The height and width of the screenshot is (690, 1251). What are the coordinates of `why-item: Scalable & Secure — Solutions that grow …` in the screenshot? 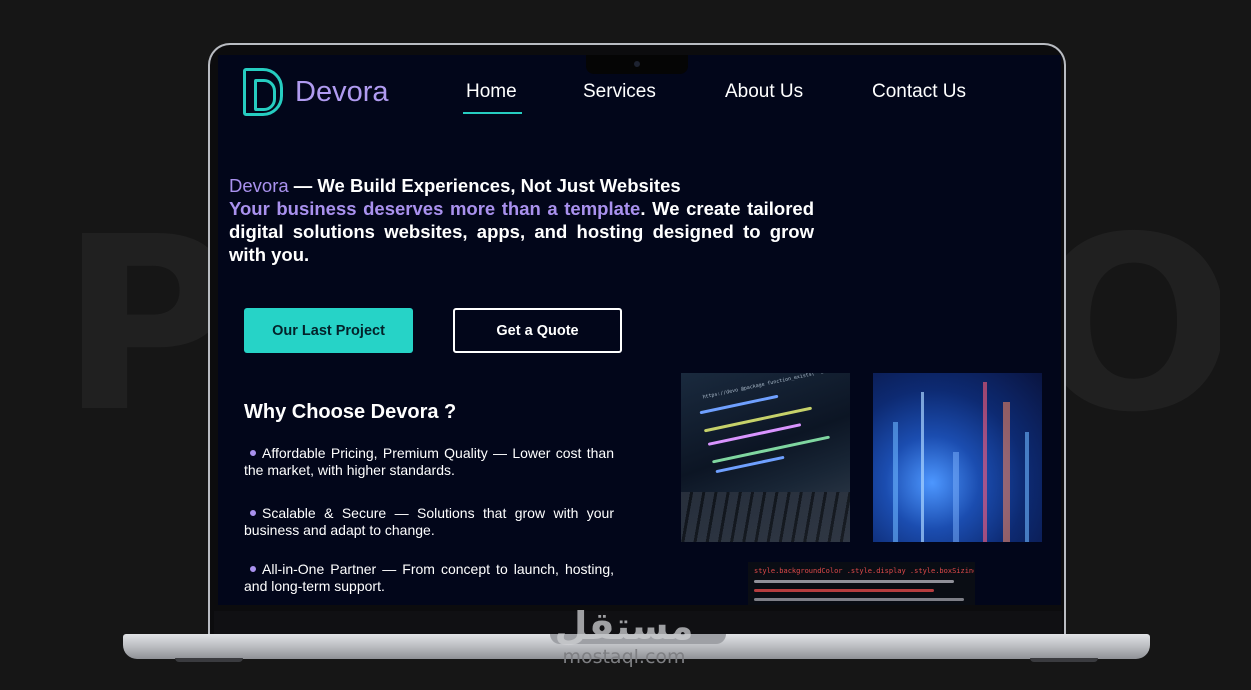 It's located at (429, 522).